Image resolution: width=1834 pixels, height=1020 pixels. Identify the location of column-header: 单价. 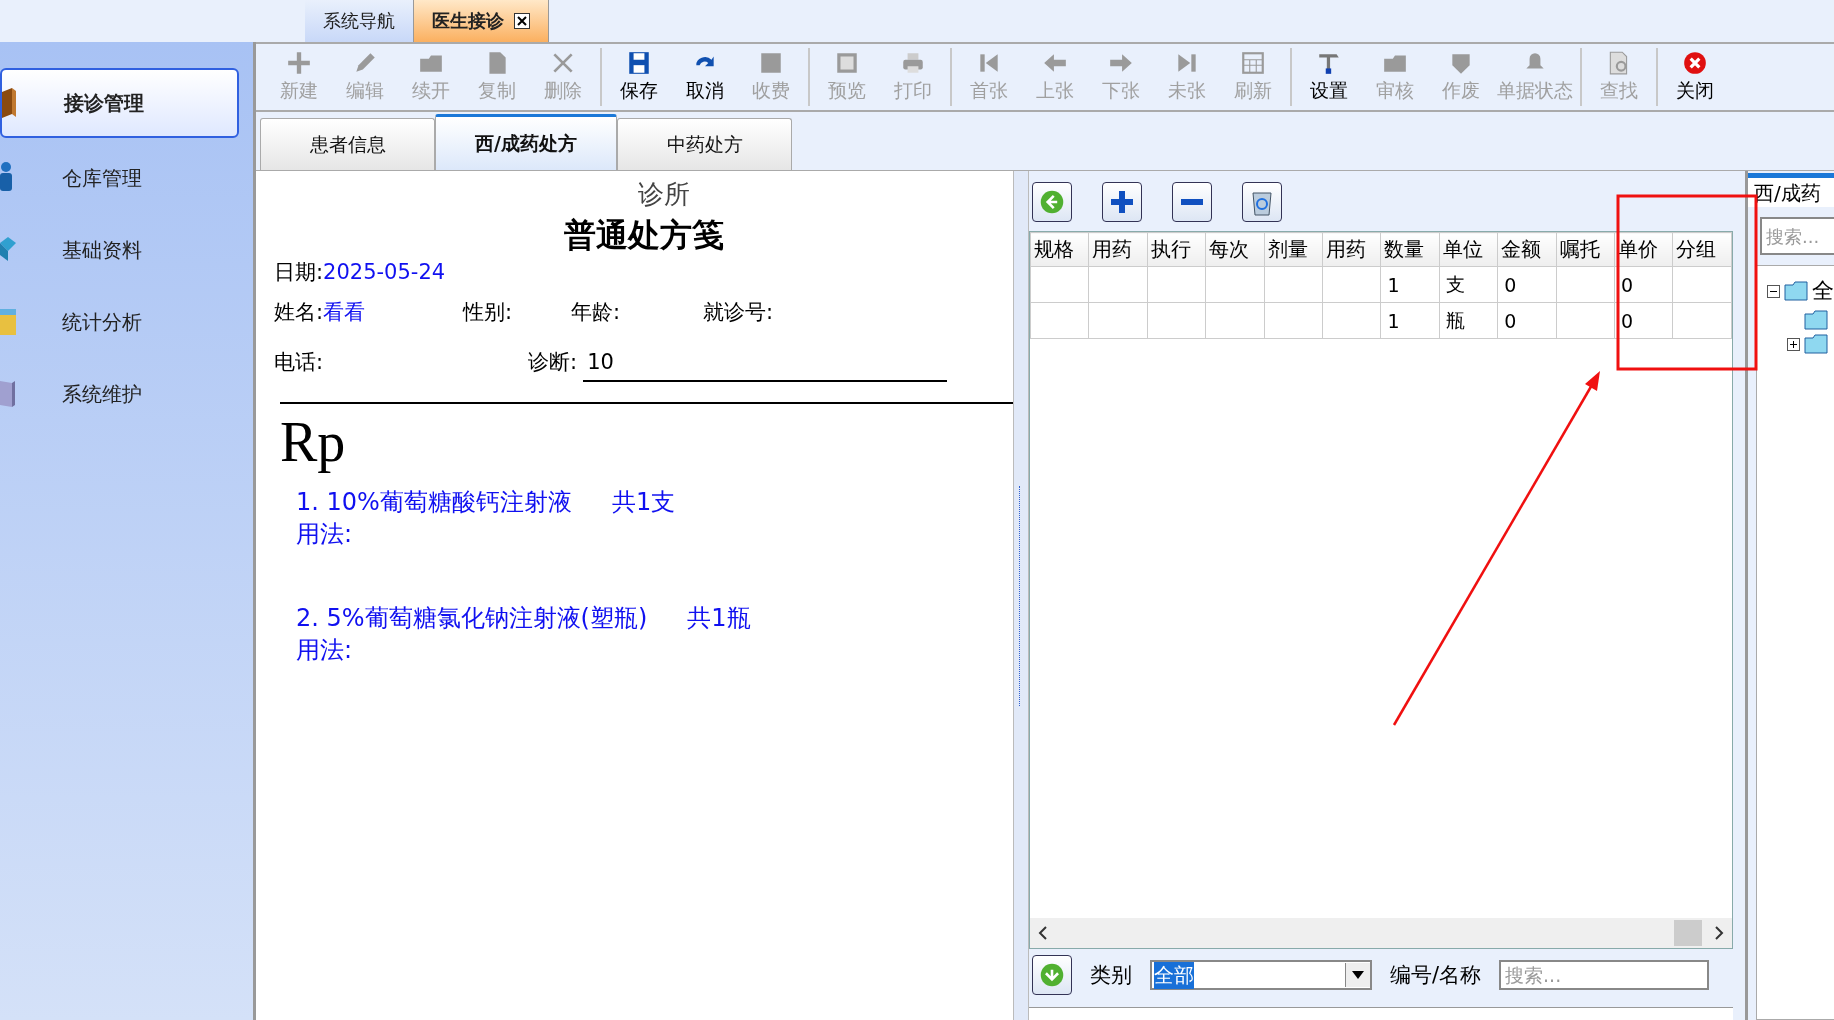
(1643, 249).